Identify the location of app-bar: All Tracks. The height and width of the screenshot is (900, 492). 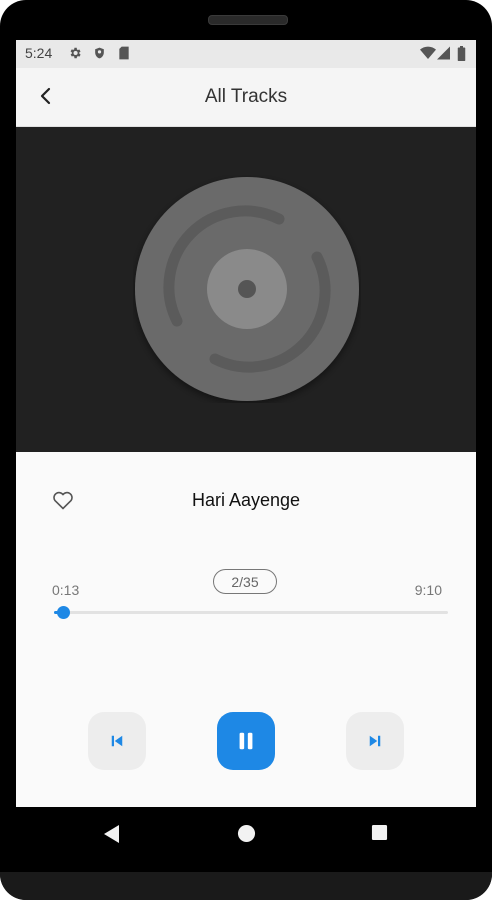
(246, 97).